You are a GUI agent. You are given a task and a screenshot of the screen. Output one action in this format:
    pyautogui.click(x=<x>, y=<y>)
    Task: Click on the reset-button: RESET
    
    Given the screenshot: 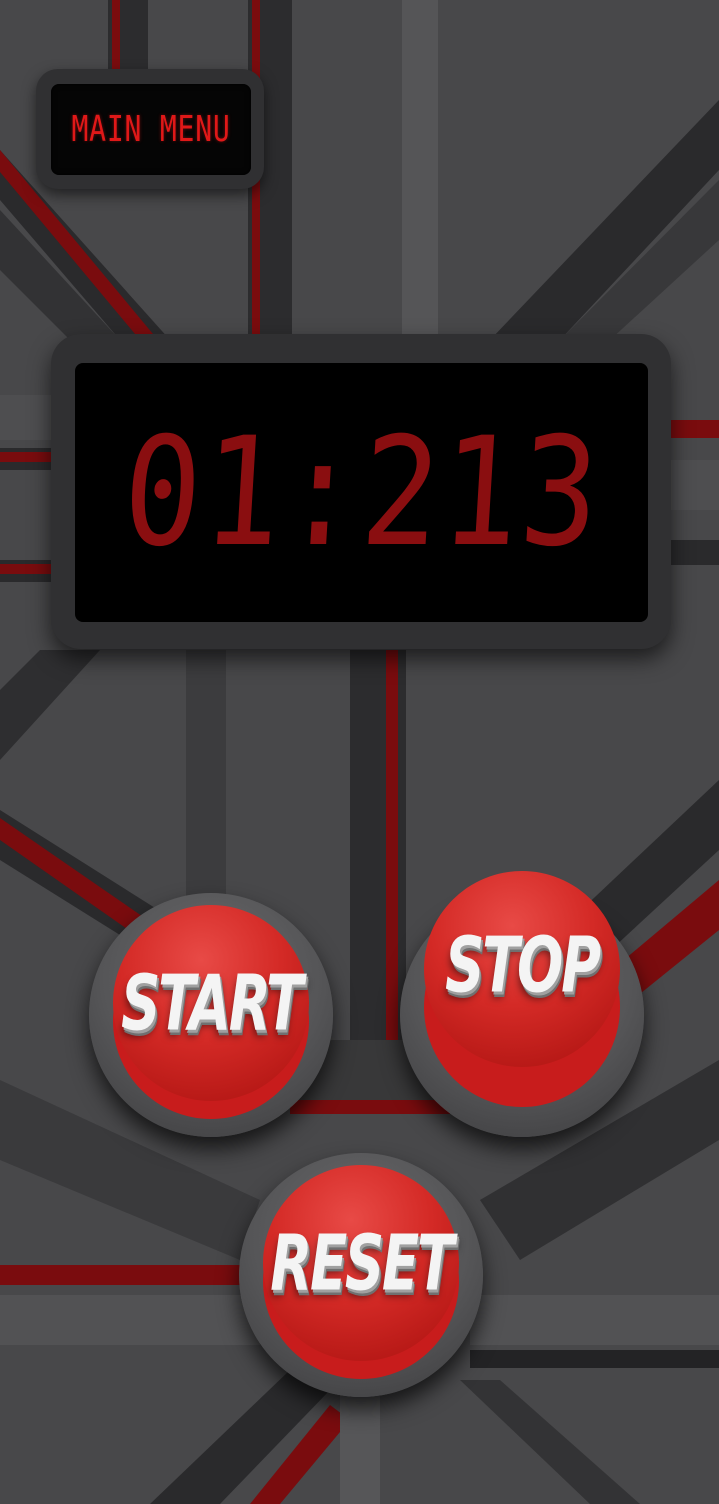 What is the action you would take?
    pyautogui.click(x=361, y=1275)
    